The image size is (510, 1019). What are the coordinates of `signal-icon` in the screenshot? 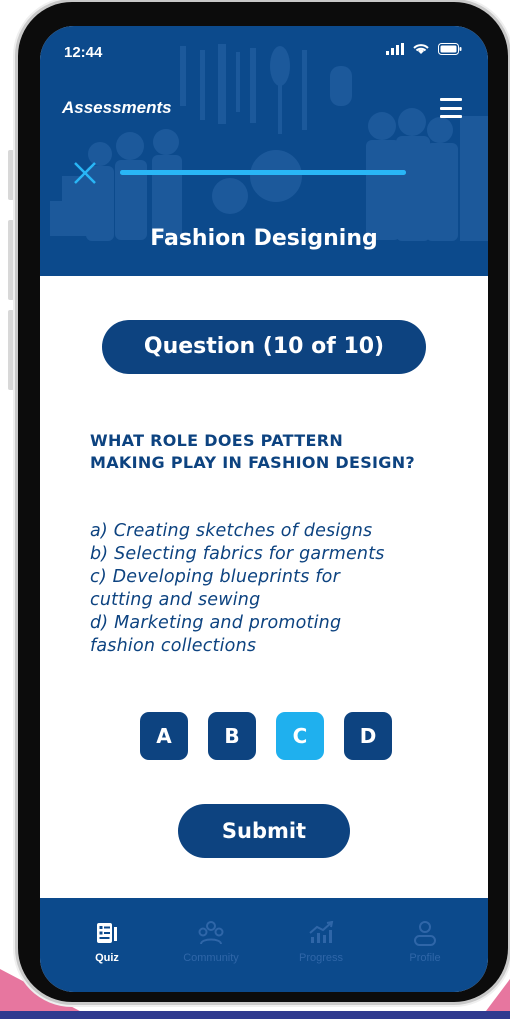 It's located at (395, 49).